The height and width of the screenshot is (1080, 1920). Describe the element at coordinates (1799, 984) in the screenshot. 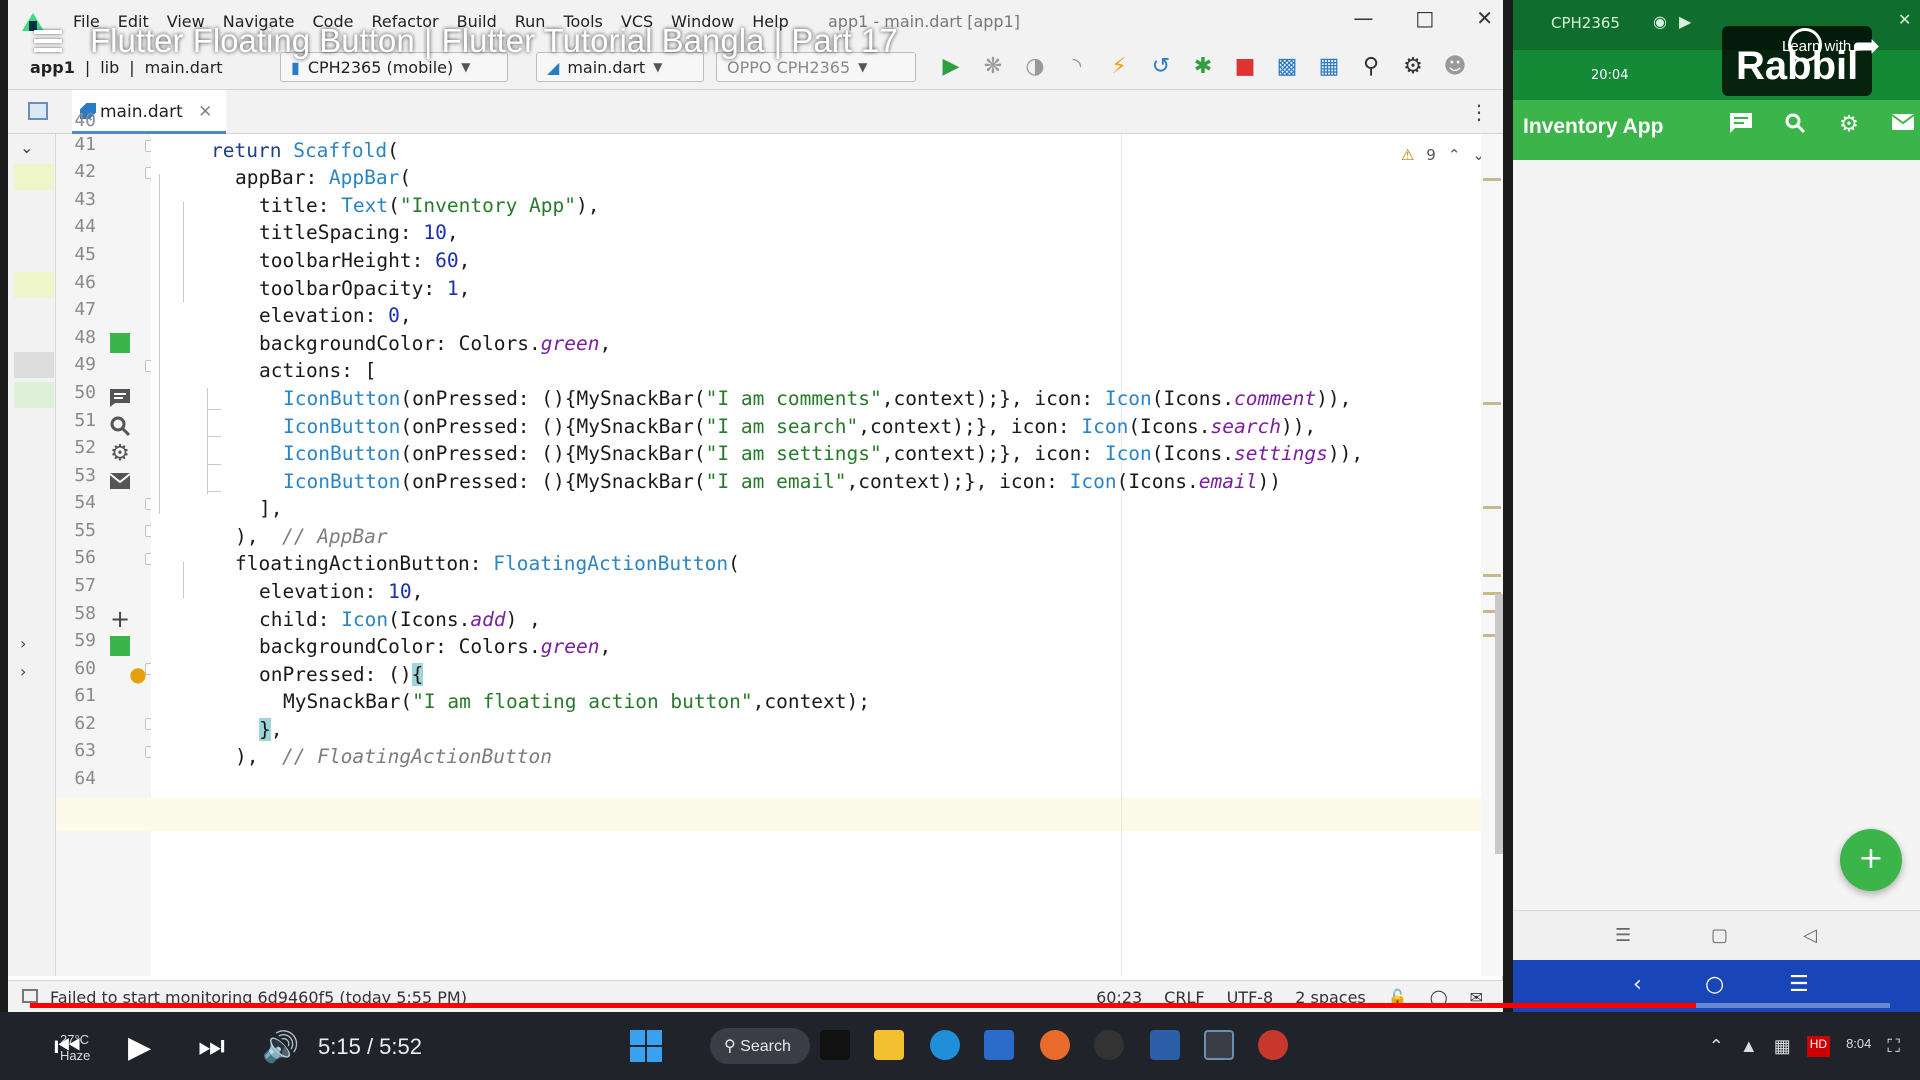

I see `recents-icon: ☰` at that location.